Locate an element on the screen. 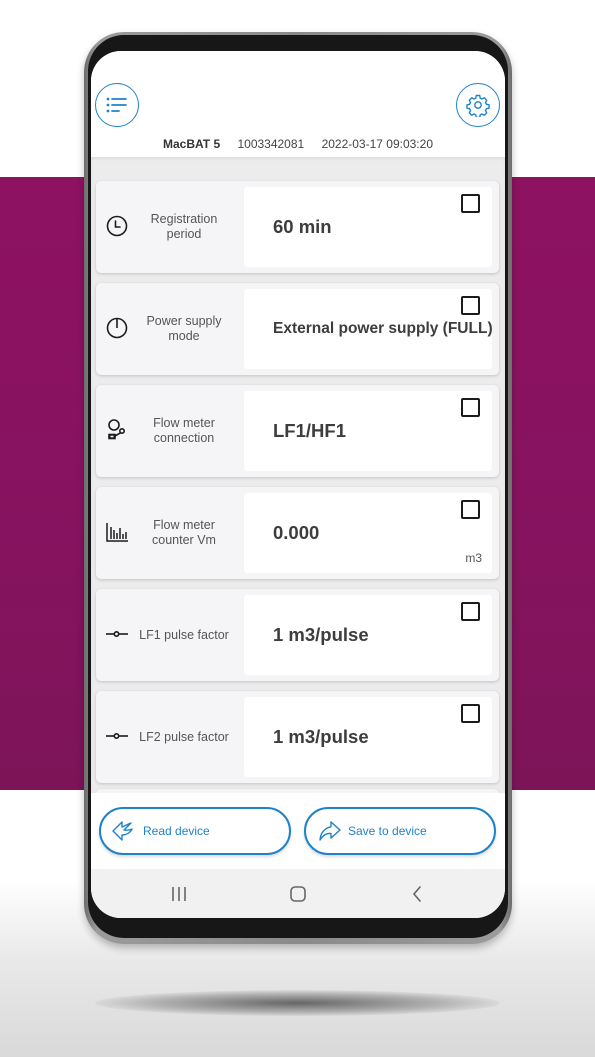 The image size is (595, 1057). parameter-label: LF1 pulse factor is located at coordinates (184, 634).